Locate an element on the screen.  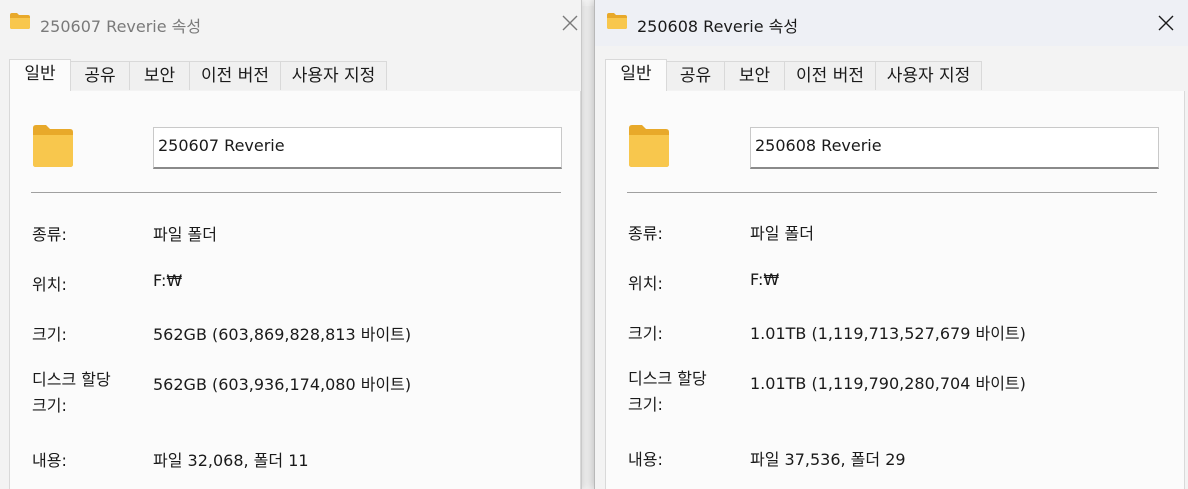
disk-size-value: 562GB (603,936,174,080 바이트) is located at coordinates (282, 384).